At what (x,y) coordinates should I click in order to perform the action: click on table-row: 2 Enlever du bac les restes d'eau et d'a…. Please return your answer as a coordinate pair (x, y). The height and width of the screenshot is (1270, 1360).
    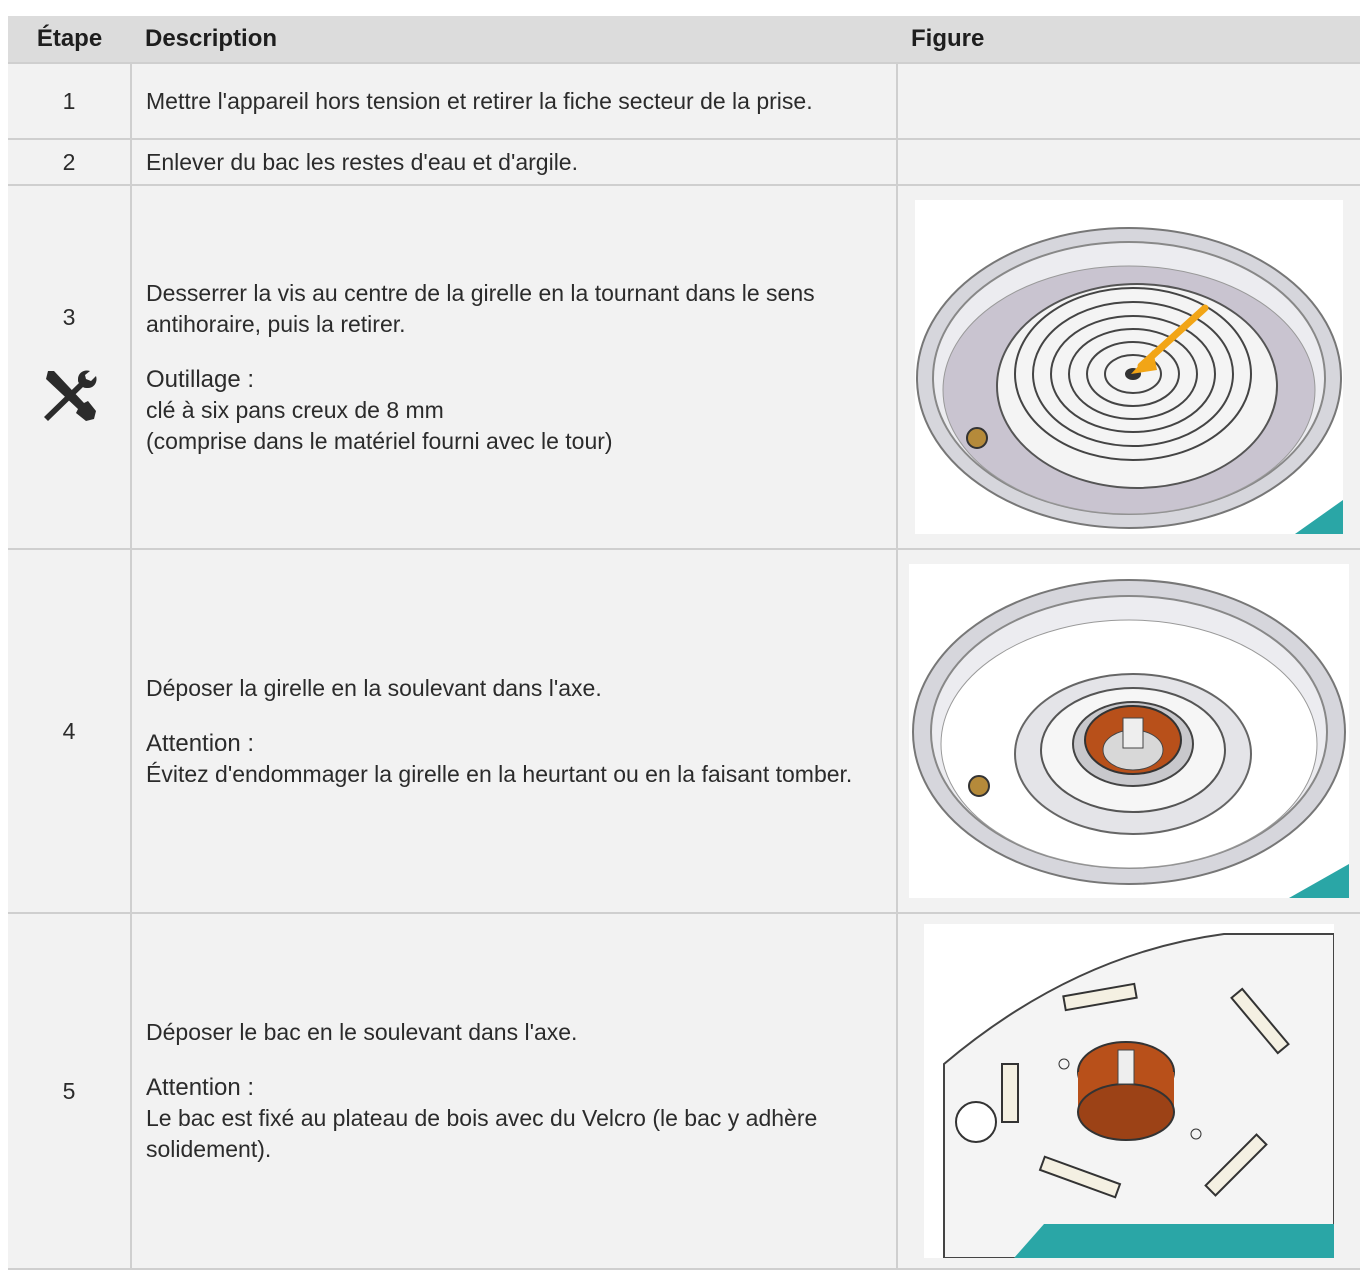
    Looking at the image, I should click on (684, 162).